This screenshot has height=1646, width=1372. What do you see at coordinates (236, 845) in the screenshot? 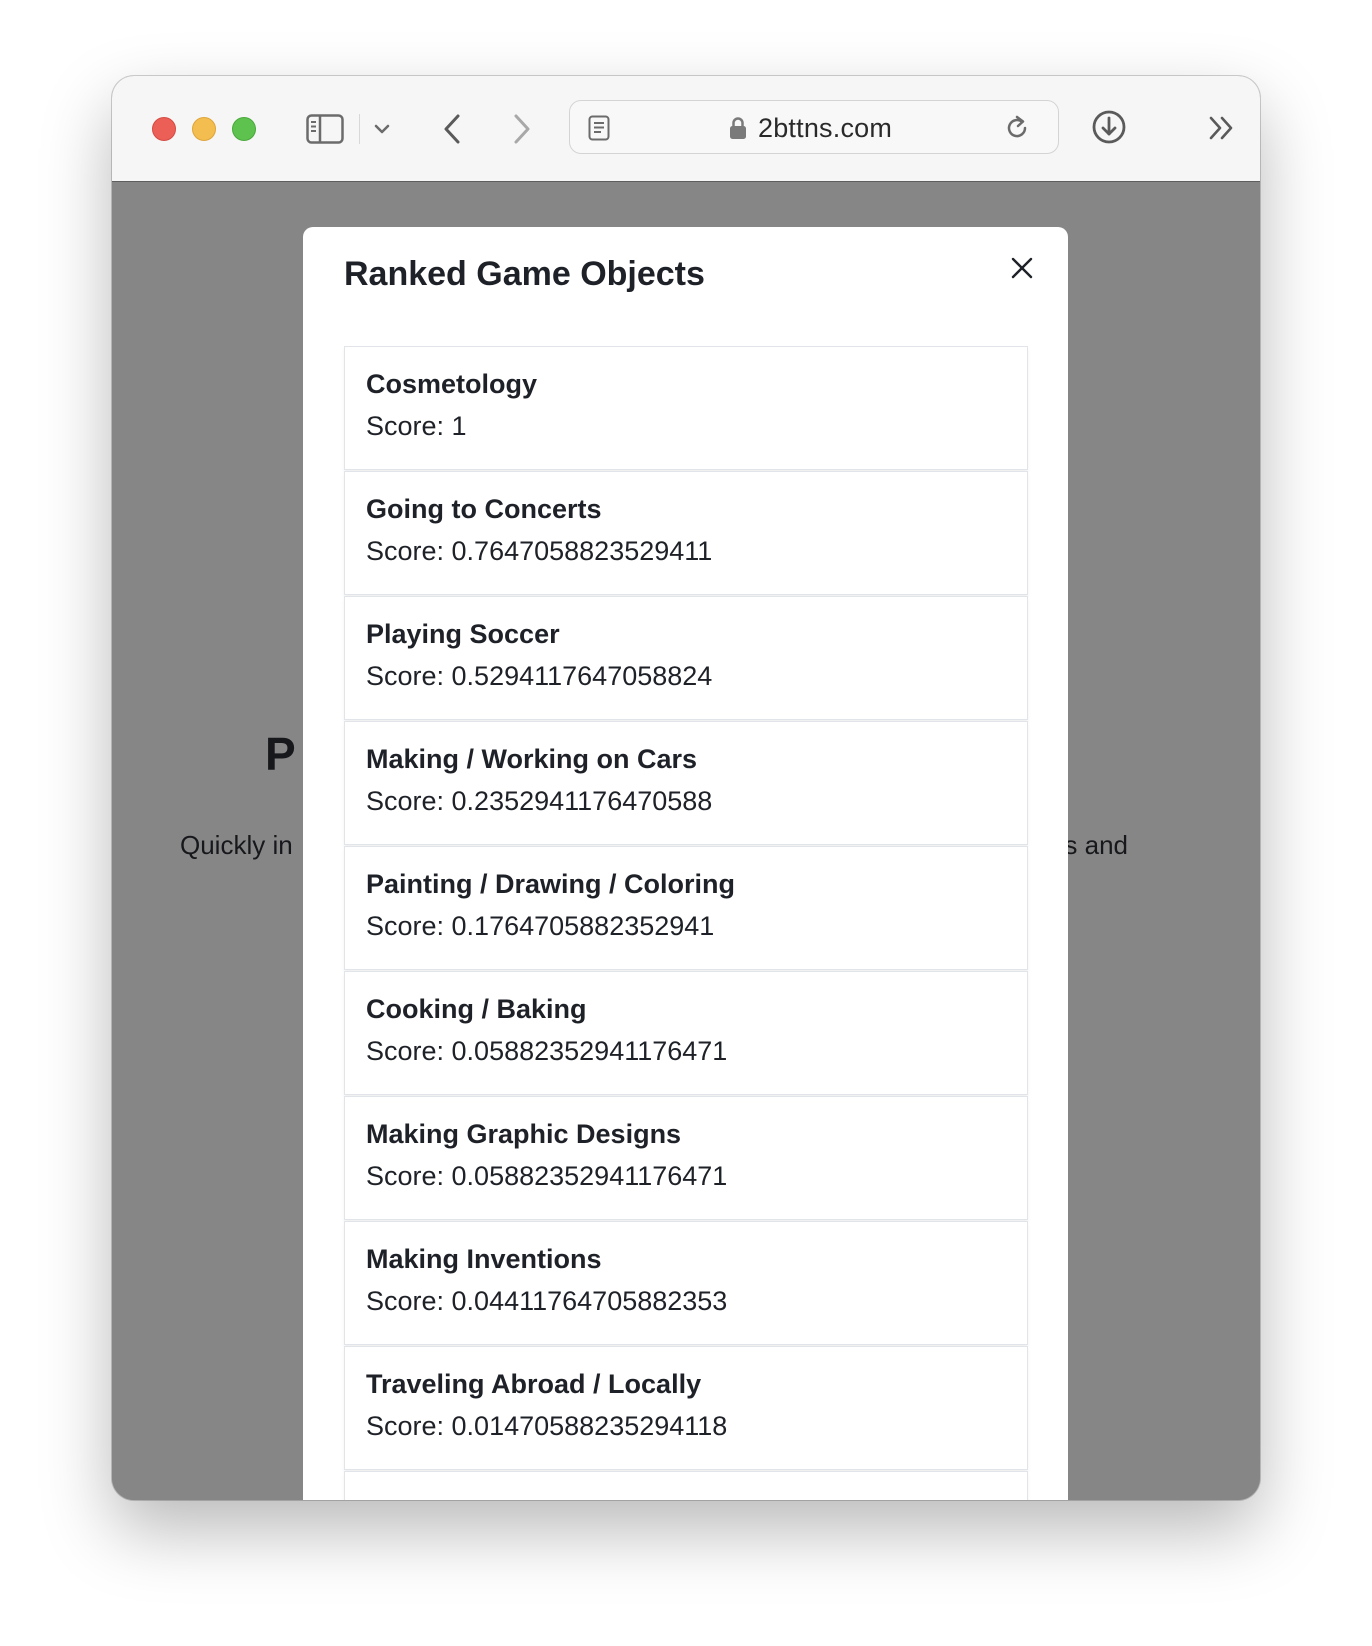
I see `background-subtitle-left: Quickly in` at bounding box center [236, 845].